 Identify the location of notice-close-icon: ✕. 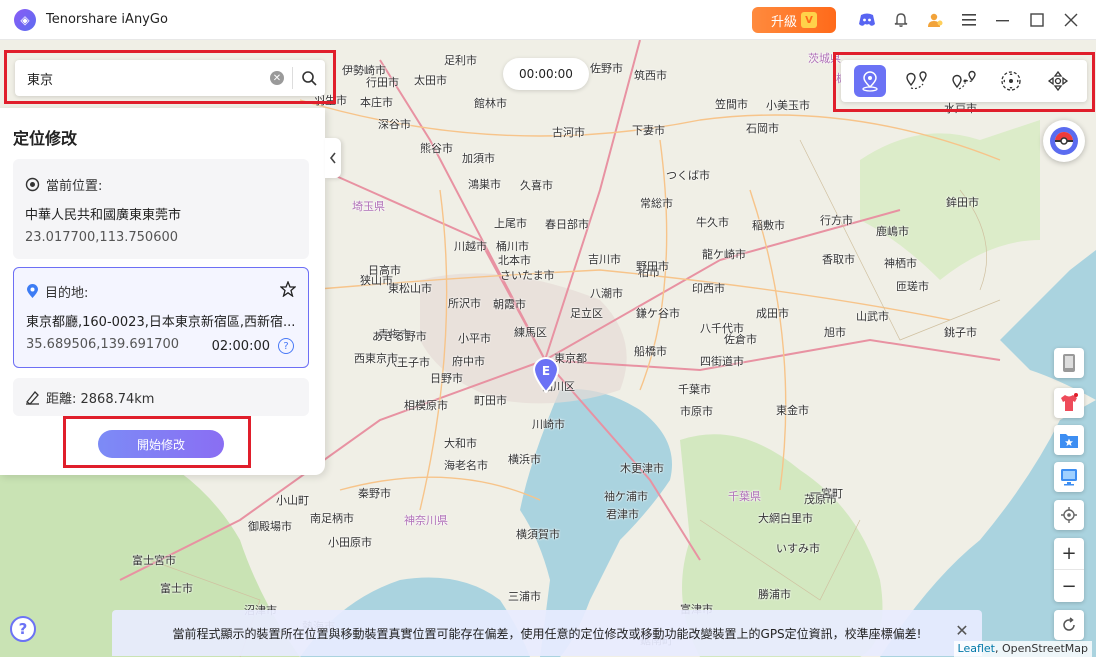
(962, 630).